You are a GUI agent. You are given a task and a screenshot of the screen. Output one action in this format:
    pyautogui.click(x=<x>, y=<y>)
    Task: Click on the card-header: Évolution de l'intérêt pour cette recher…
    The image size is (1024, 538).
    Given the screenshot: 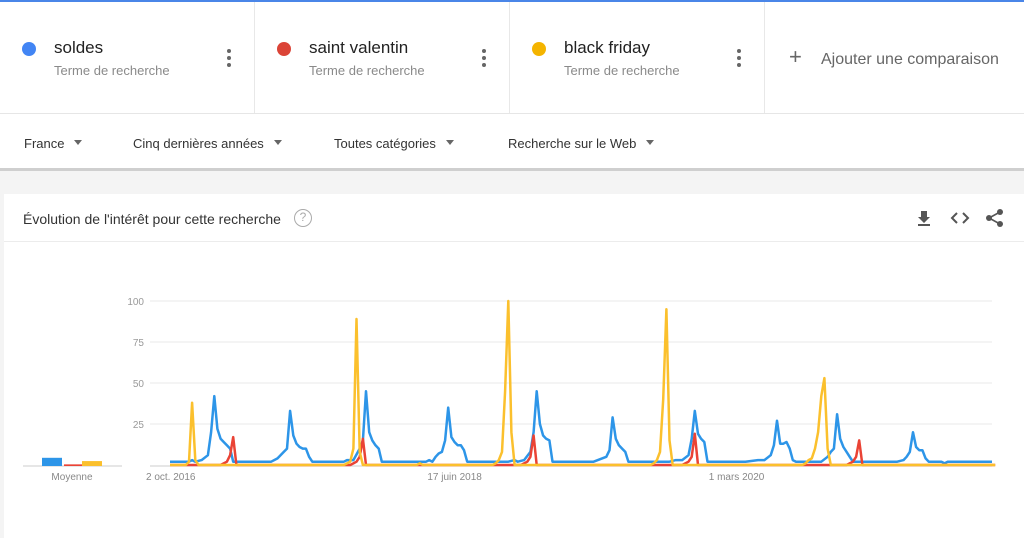 What is the action you would take?
    pyautogui.click(x=514, y=218)
    